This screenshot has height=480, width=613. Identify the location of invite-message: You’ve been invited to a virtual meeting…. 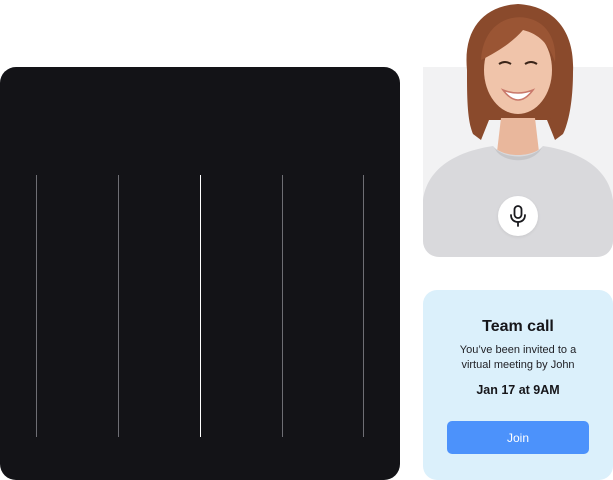
(518, 357).